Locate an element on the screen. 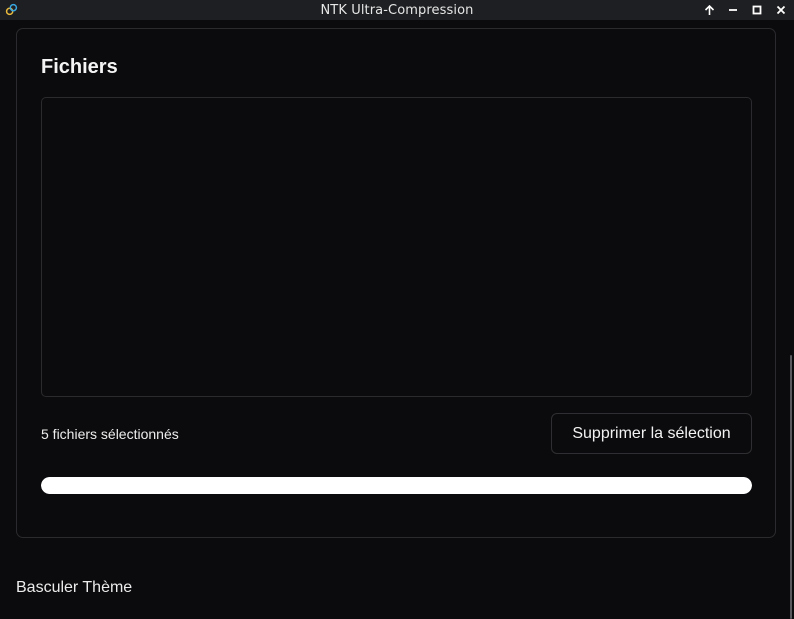  window-title: NTK Ultra-Compression is located at coordinates (397, 10).